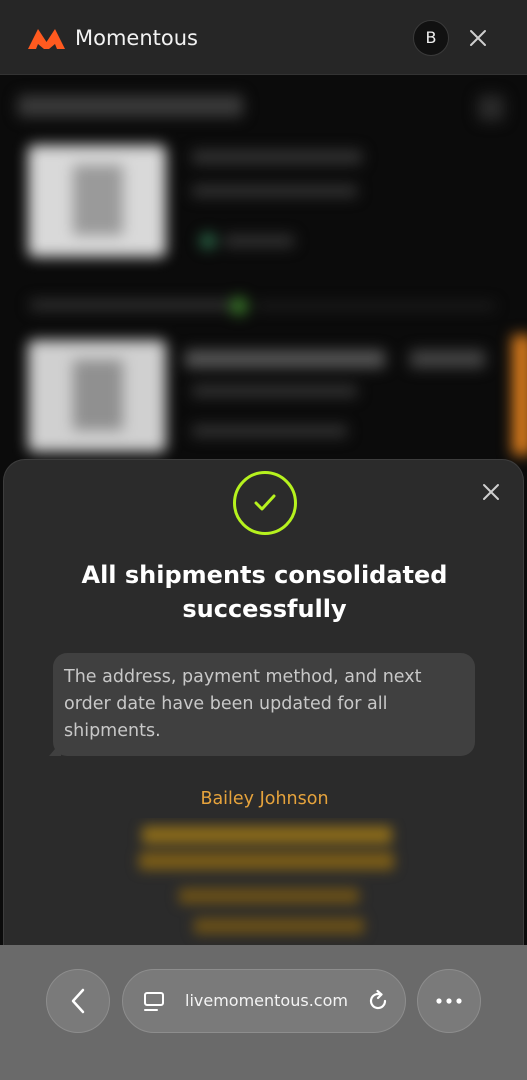 The height and width of the screenshot is (1080, 527). I want to click on url-bar: livemomentous.com, so click(264, 1001).